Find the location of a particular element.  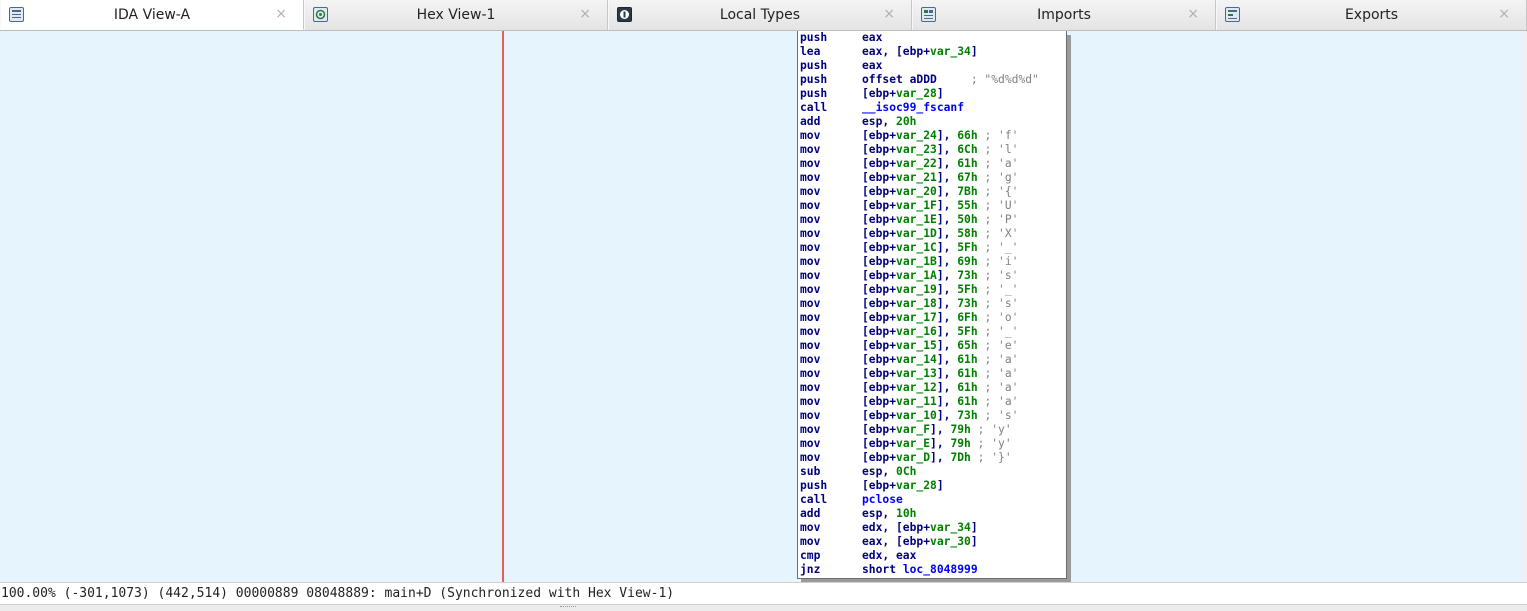

asm-immediate: 73h is located at coordinates (967, 275).